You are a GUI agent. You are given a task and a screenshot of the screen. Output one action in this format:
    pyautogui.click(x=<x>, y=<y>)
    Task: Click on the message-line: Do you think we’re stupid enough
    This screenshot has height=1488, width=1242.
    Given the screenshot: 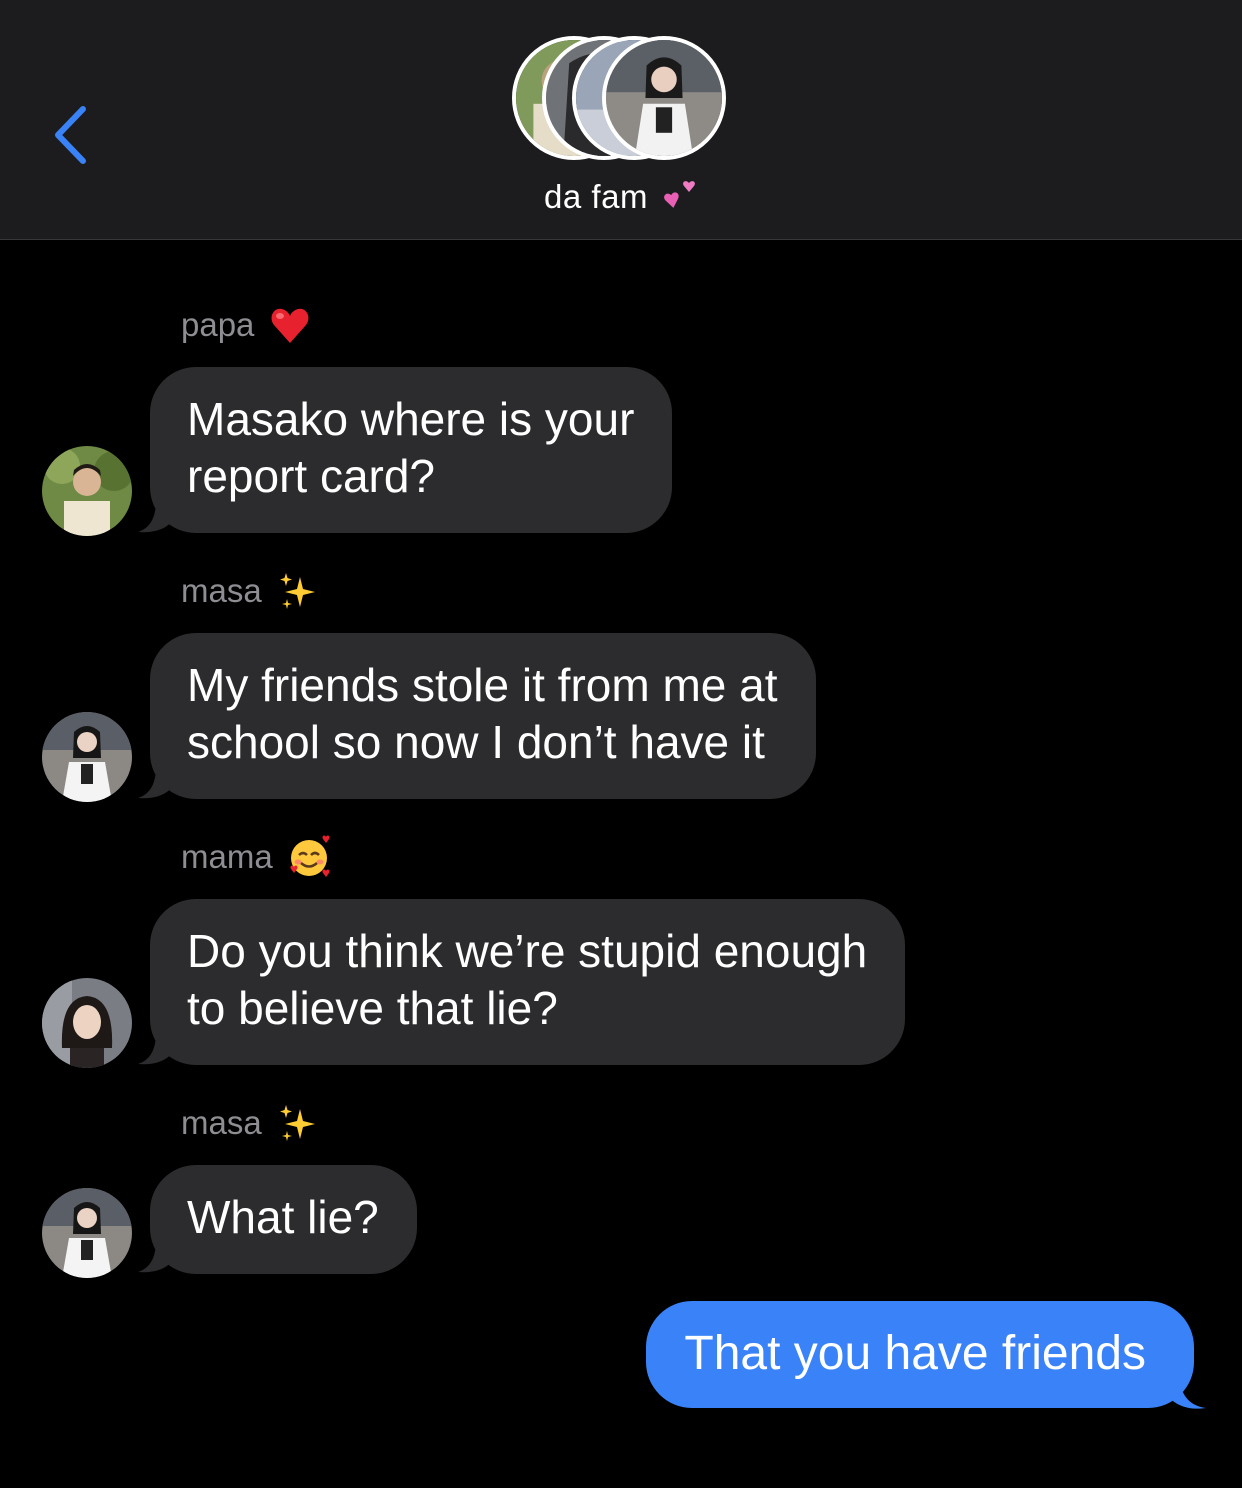 What is the action you would take?
    pyautogui.click(x=527, y=951)
    